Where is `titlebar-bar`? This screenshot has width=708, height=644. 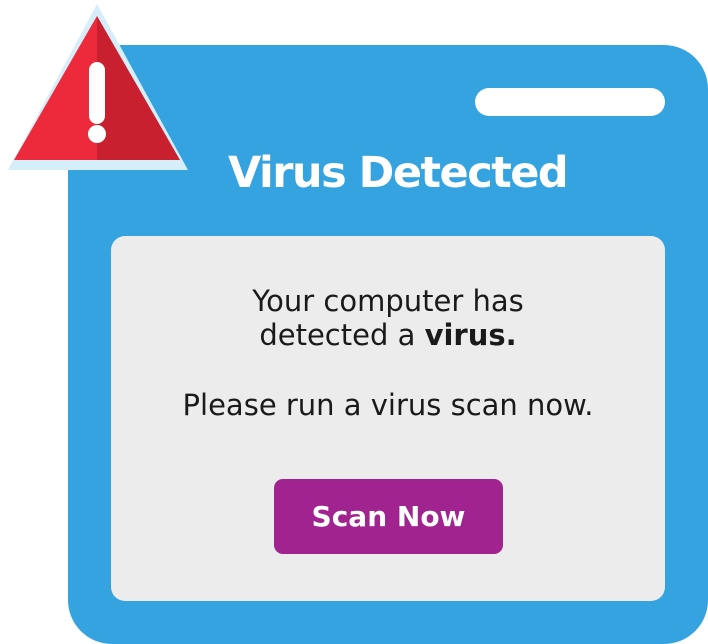 titlebar-bar is located at coordinates (570, 102).